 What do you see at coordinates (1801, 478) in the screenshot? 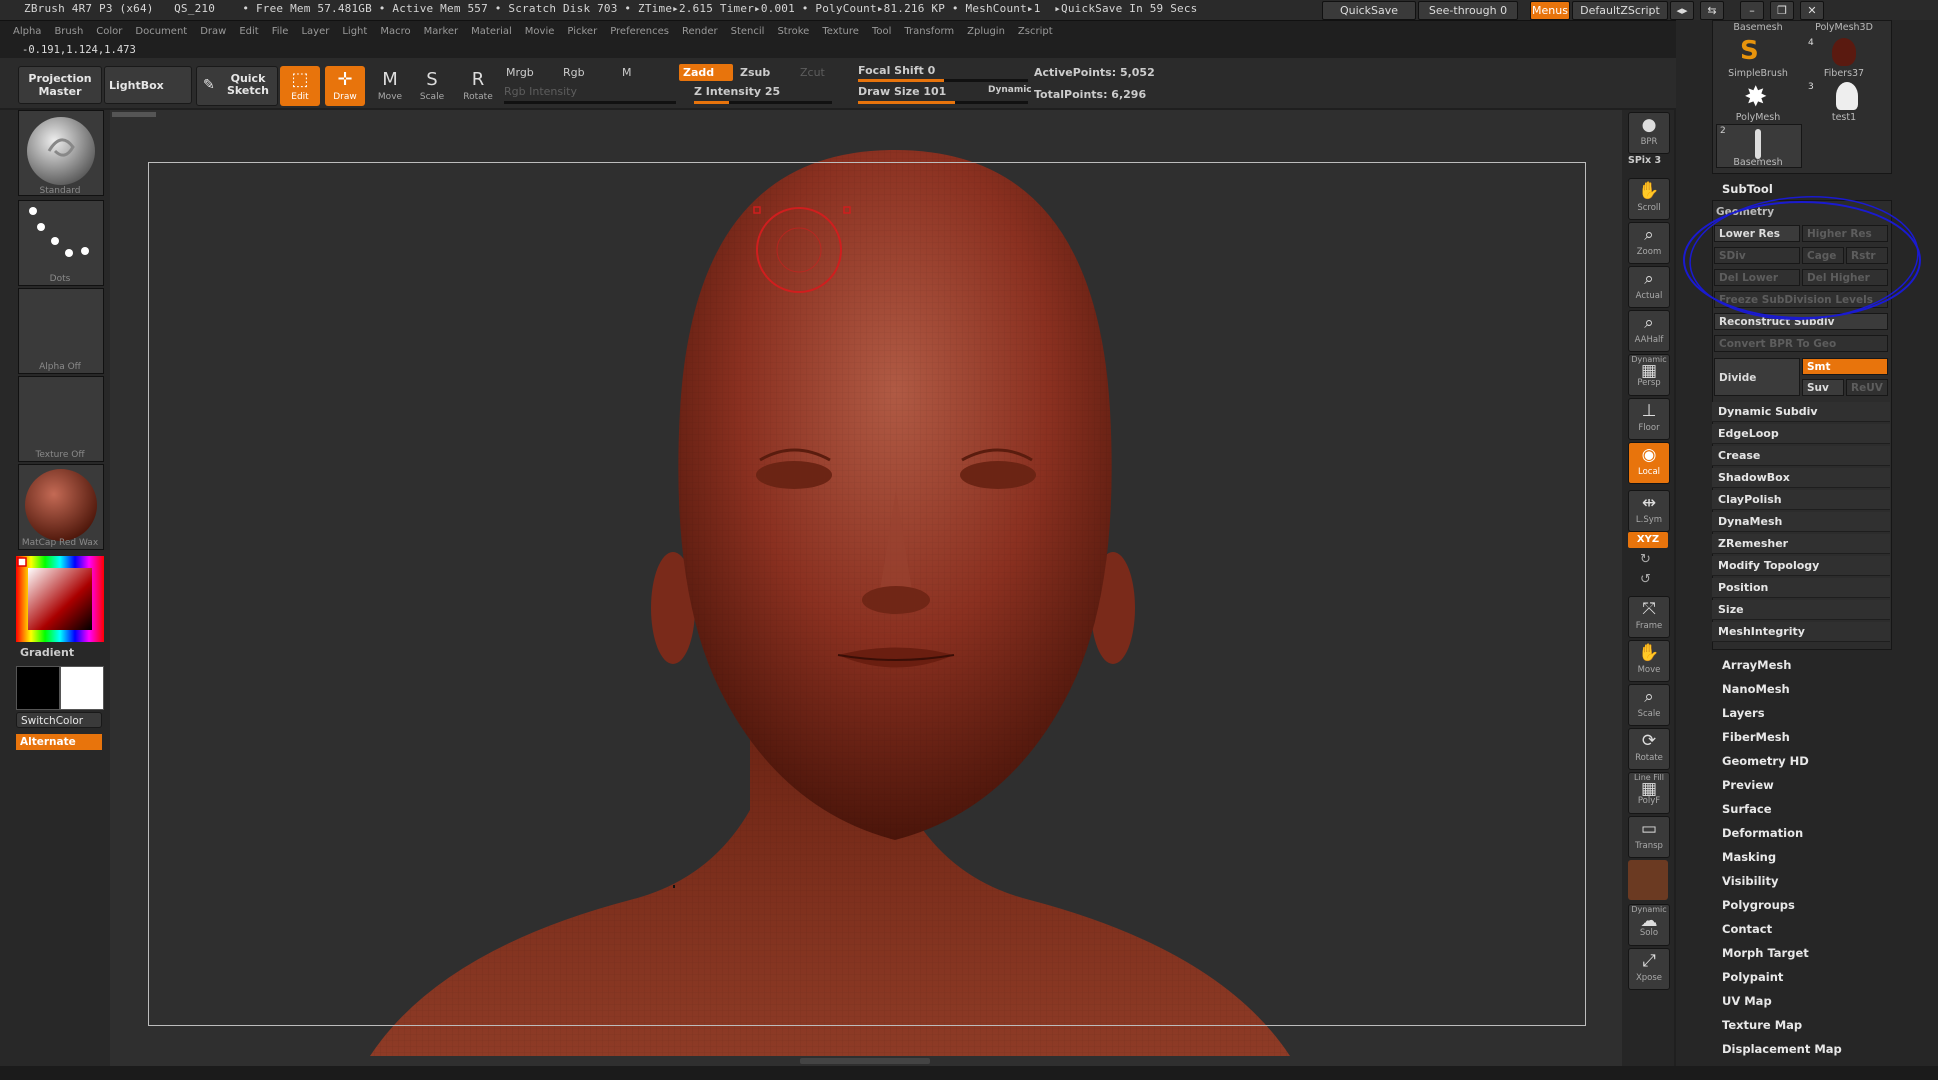
I see `geometry-subpalette-item: ShadowBox` at bounding box center [1801, 478].